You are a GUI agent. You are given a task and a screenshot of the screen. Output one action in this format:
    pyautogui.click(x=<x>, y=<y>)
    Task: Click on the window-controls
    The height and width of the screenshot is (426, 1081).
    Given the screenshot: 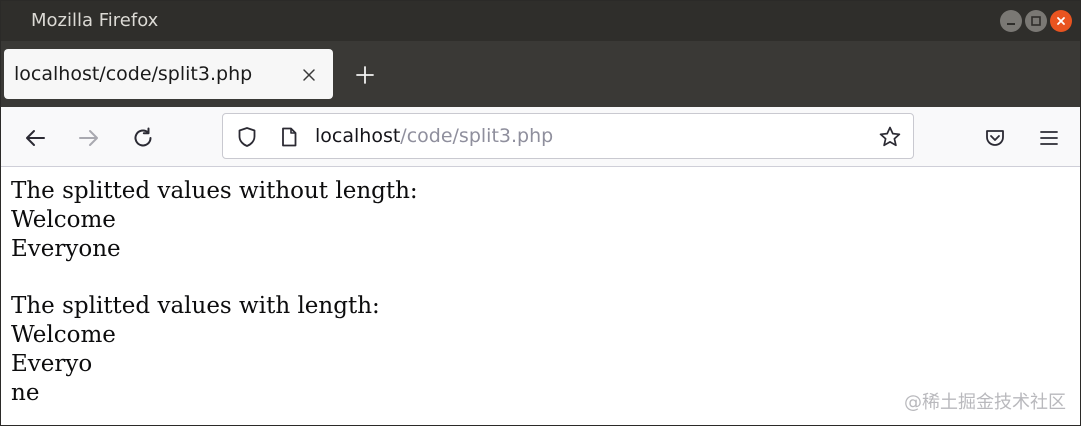 What is the action you would take?
    pyautogui.click(x=1036, y=21)
    